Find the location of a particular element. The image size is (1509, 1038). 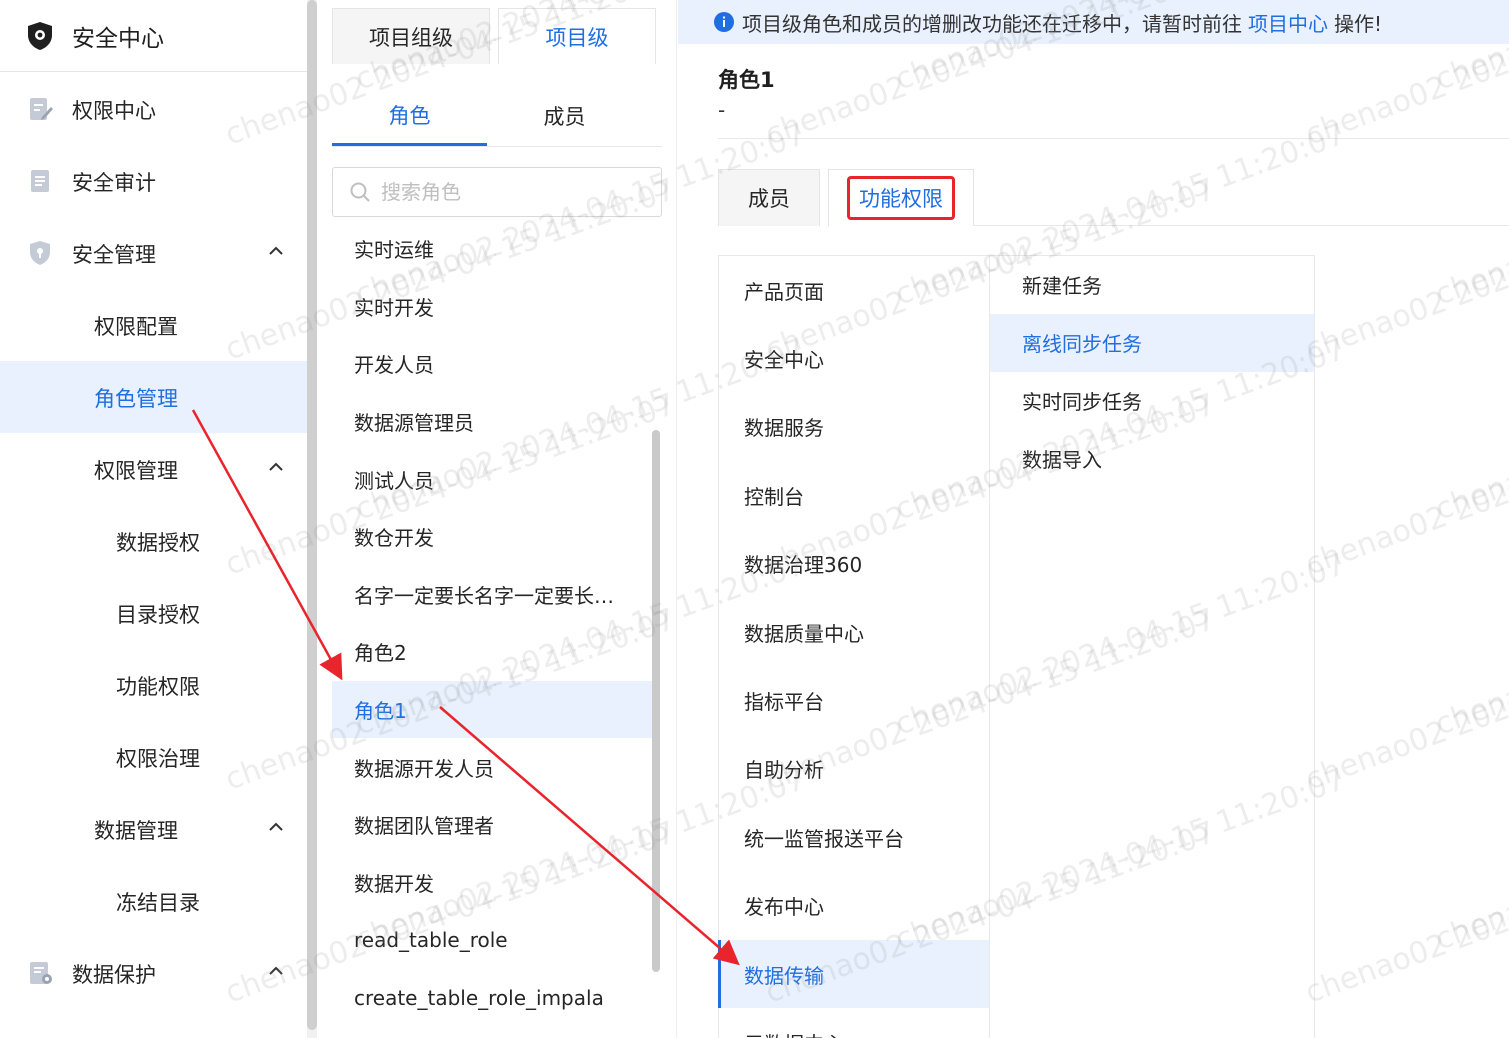

role-name: read_table_role is located at coordinates (431, 939).